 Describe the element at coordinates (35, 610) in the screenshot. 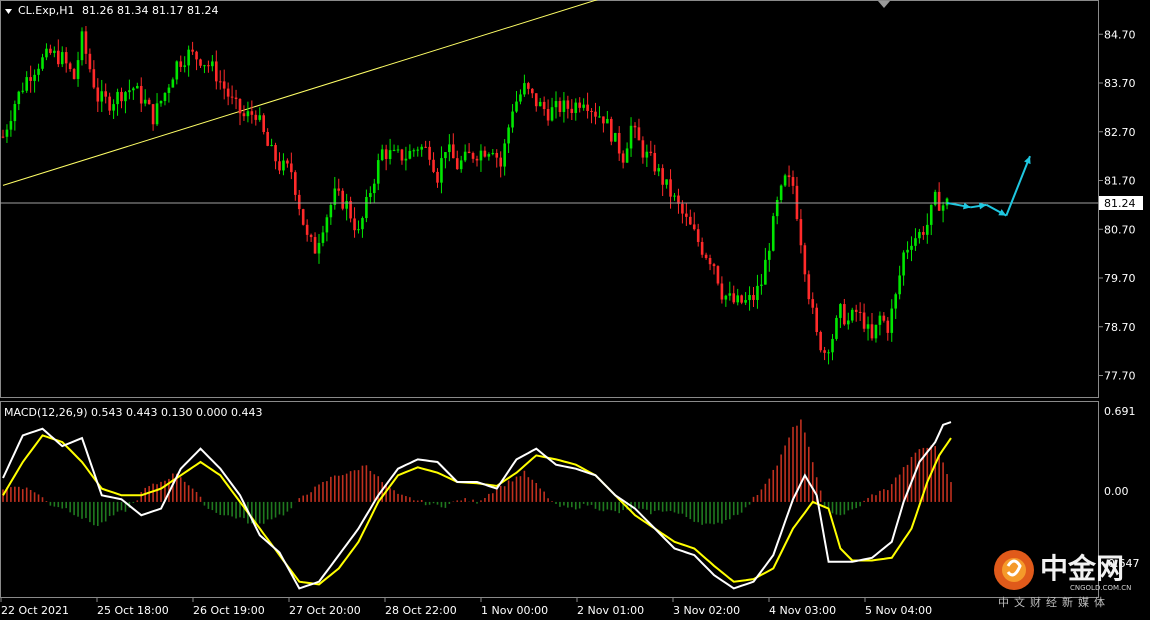

I see `time-tick-label: 22 Oct 2021` at that location.